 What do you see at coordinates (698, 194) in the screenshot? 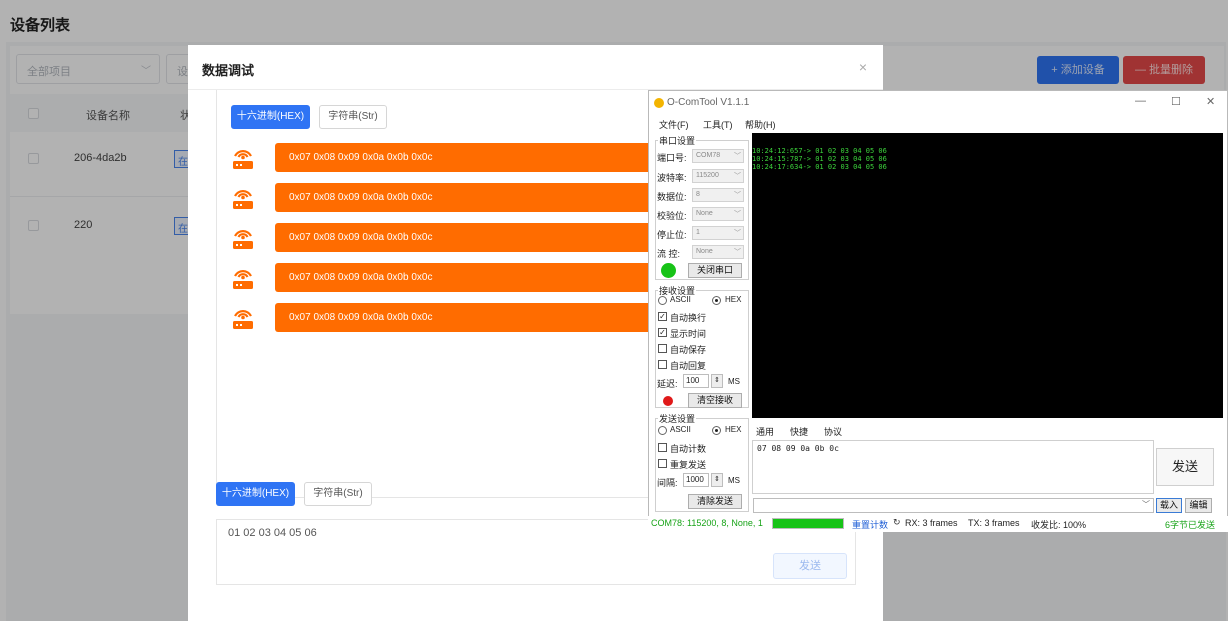
I see `databits-value: 8` at bounding box center [698, 194].